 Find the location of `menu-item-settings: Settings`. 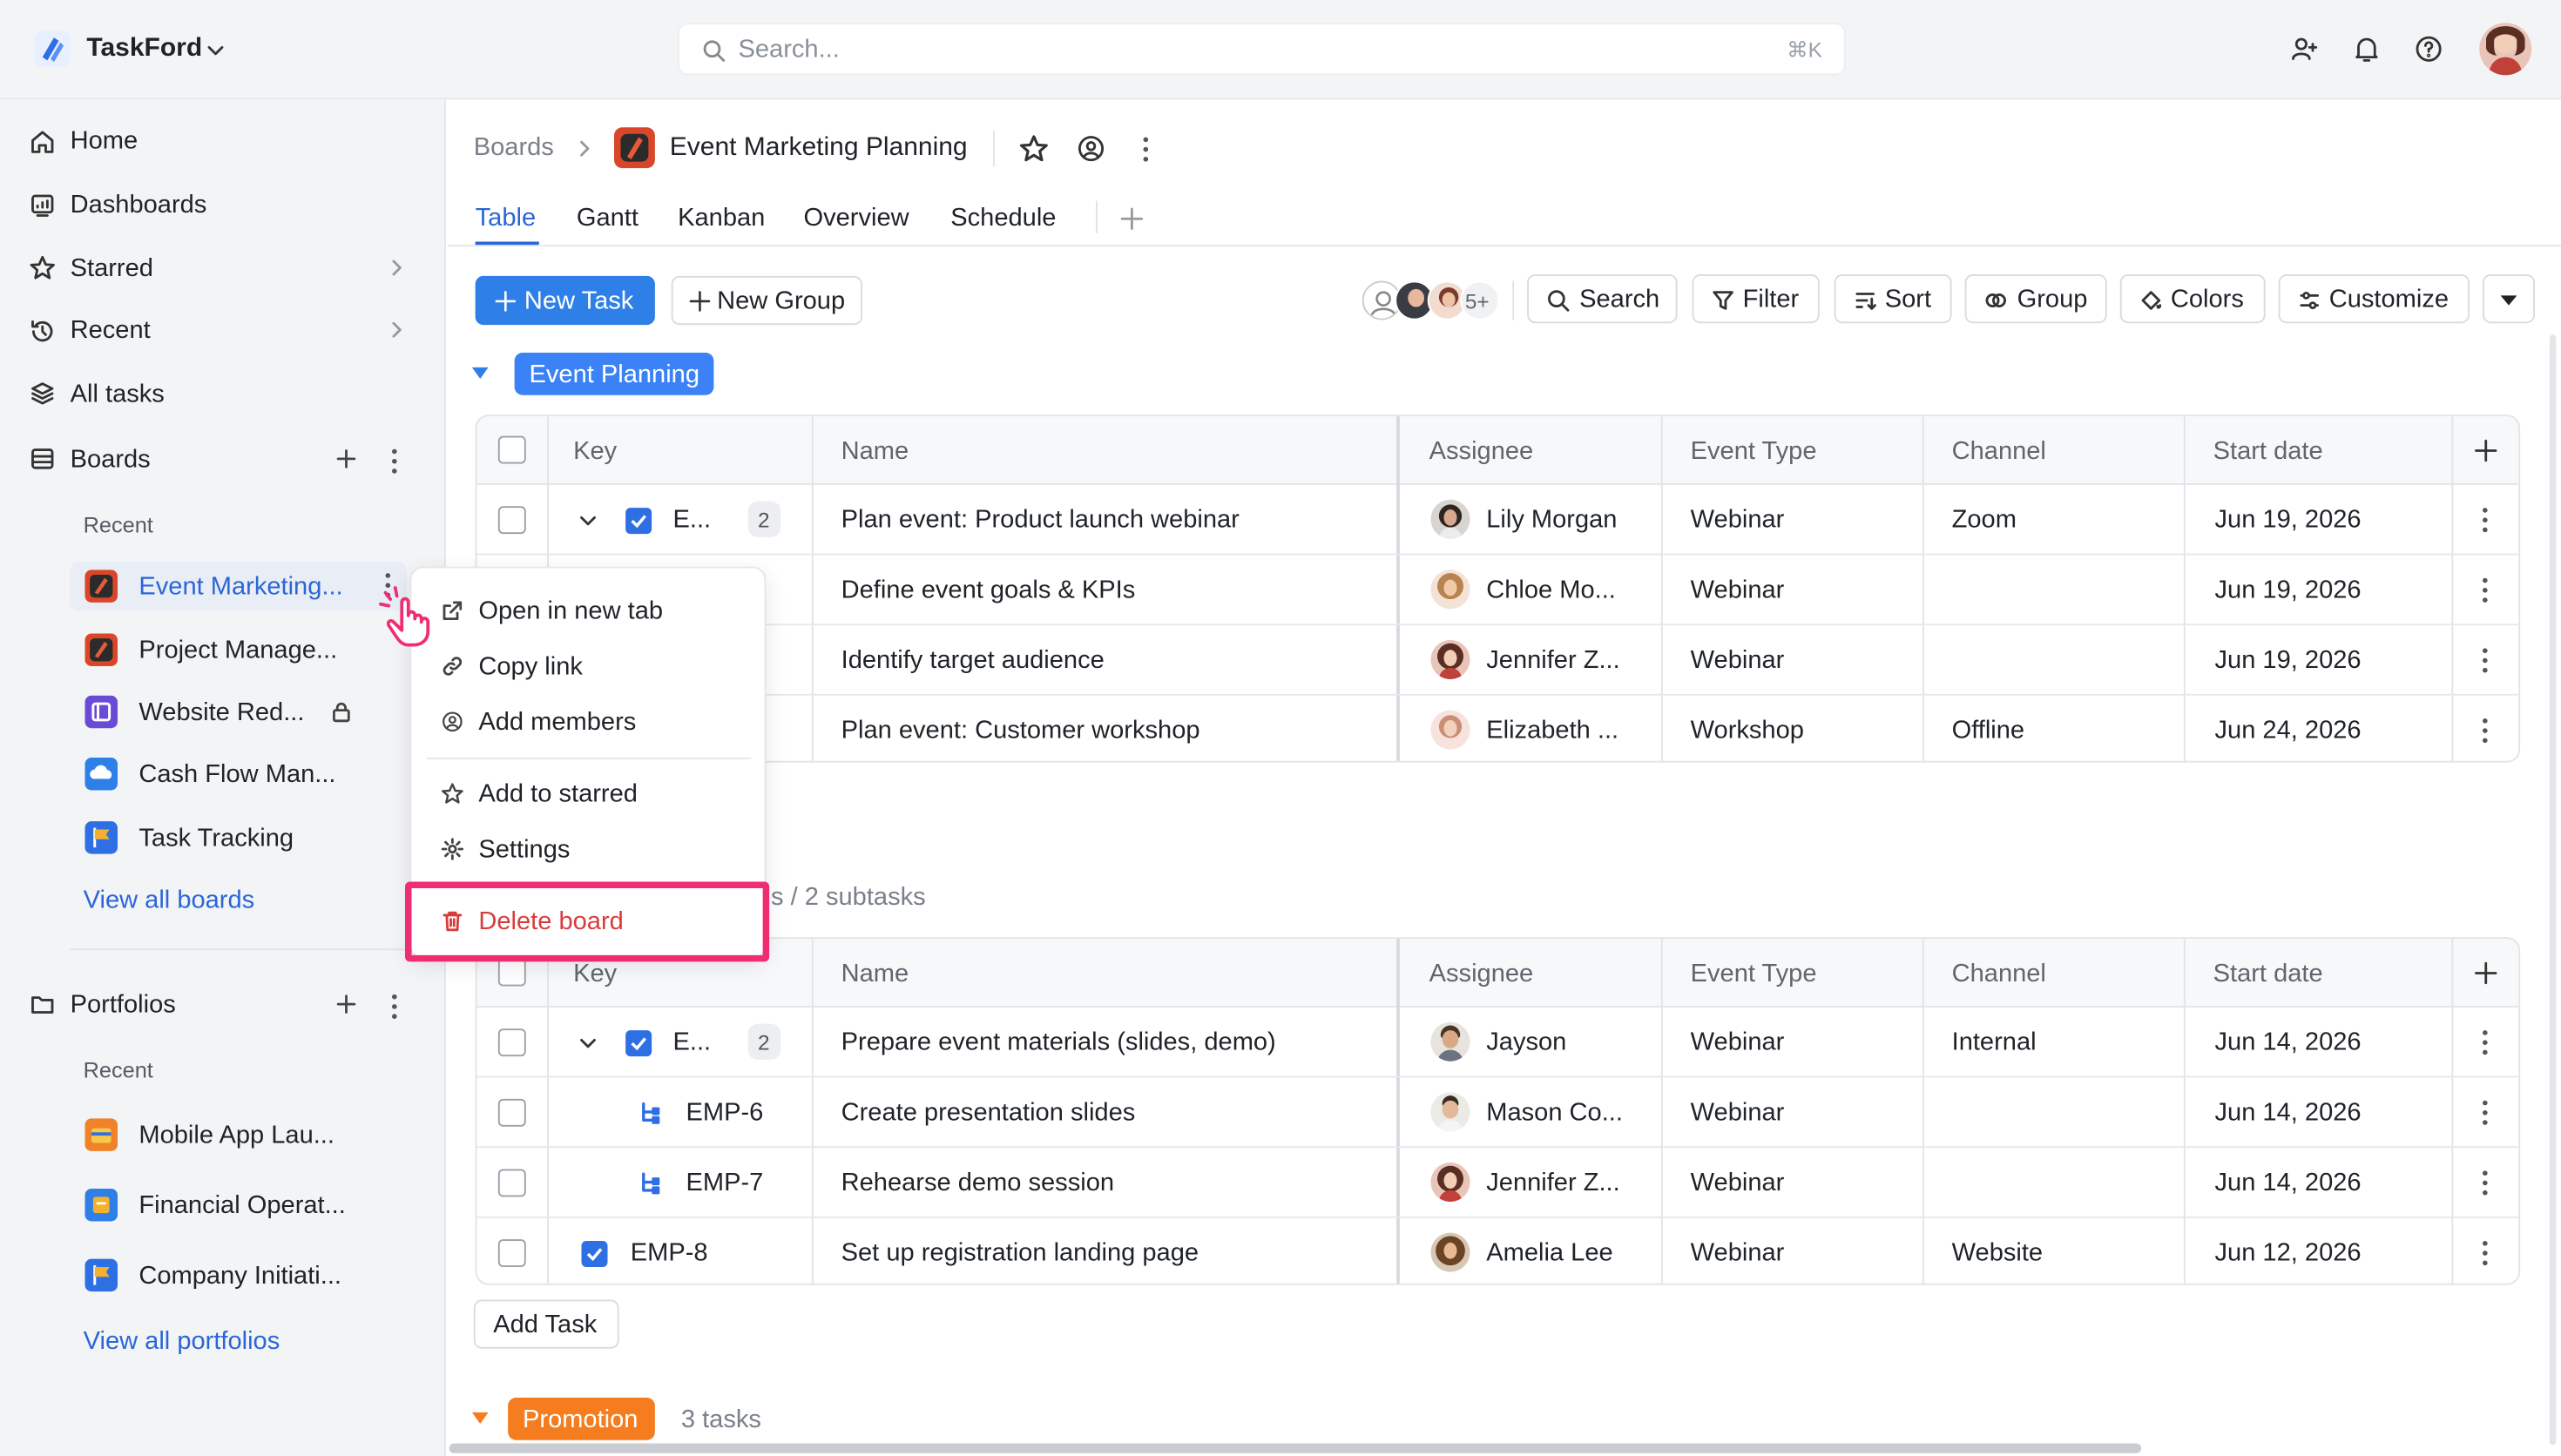

menu-item-settings: Settings is located at coordinates (590, 849).